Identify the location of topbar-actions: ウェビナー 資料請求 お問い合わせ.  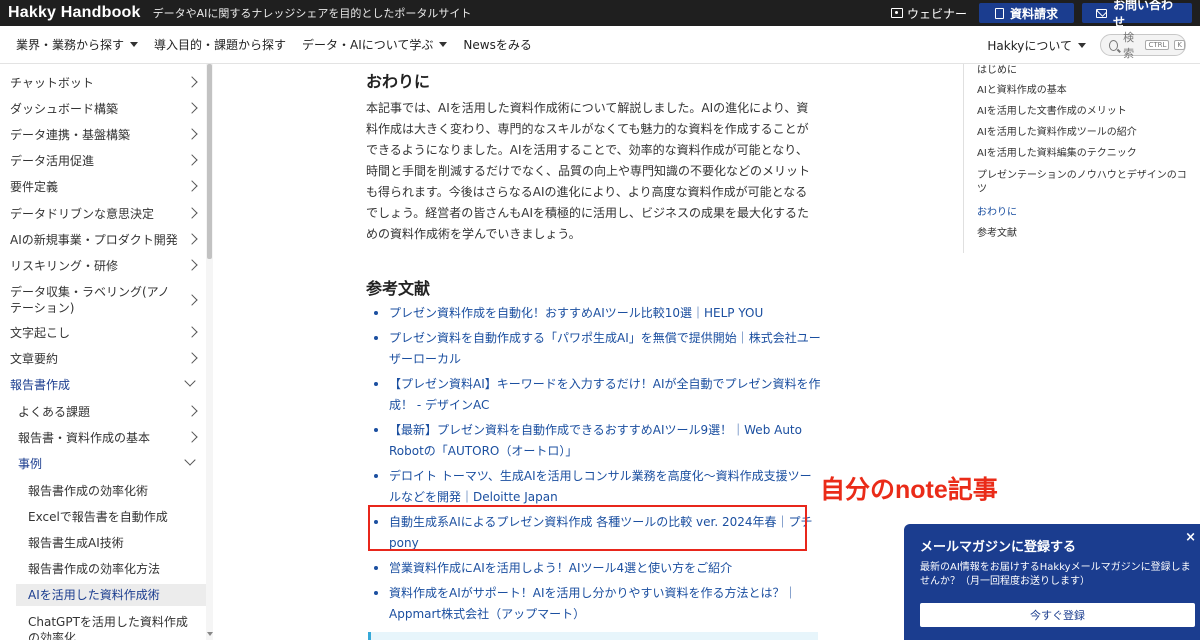
(1041, 14).